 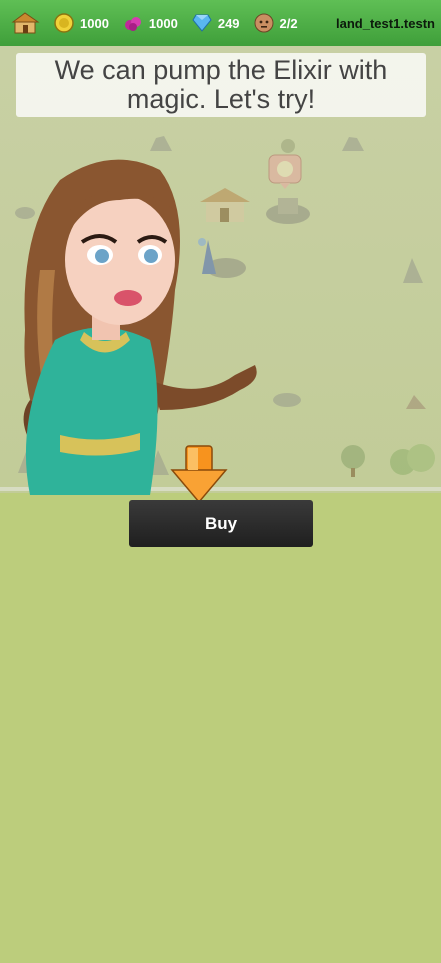 What do you see at coordinates (285, 172) in the screenshot?
I see `collect-bubble-icon` at bounding box center [285, 172].